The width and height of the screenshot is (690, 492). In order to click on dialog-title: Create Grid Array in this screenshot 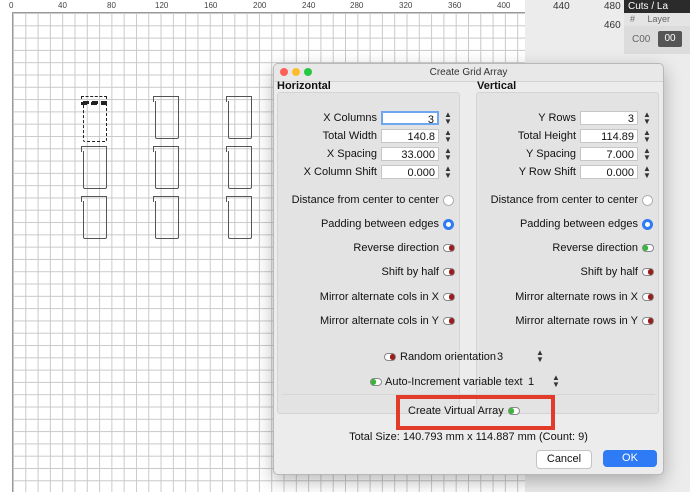, I will do `click(468, 72)`.